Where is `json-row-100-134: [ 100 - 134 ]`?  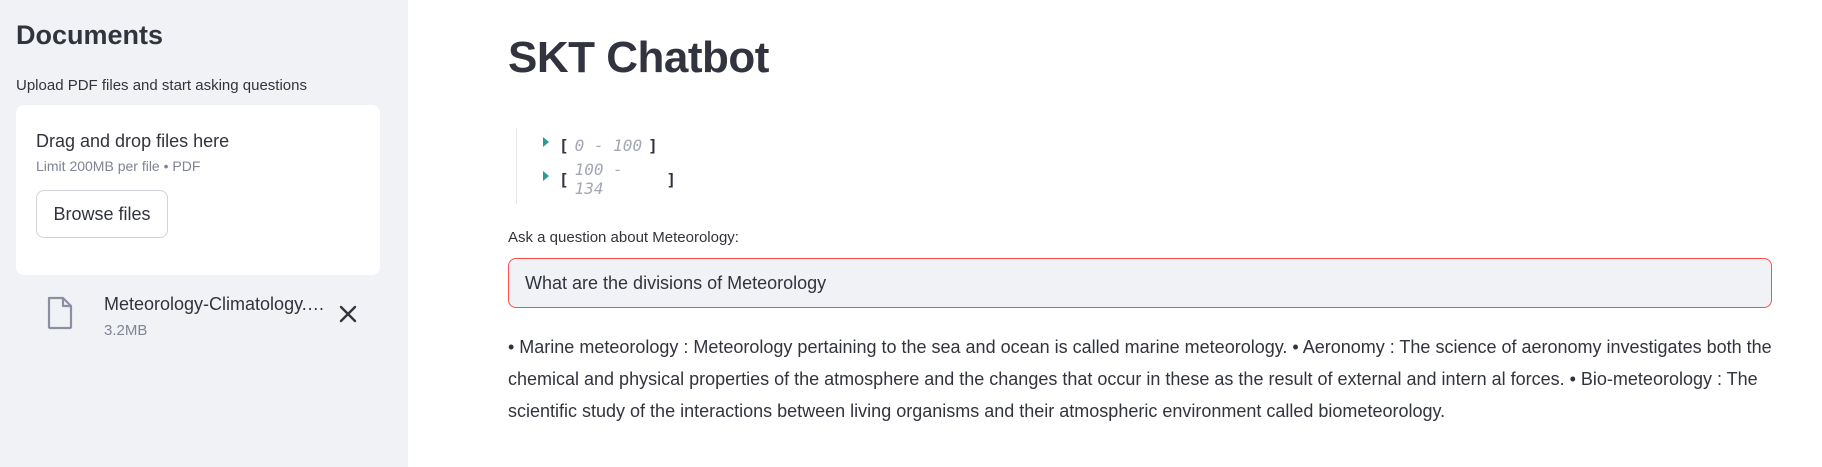 json-row-100-134: [ 100 - 134 ] is located at coordinates (609, 179).